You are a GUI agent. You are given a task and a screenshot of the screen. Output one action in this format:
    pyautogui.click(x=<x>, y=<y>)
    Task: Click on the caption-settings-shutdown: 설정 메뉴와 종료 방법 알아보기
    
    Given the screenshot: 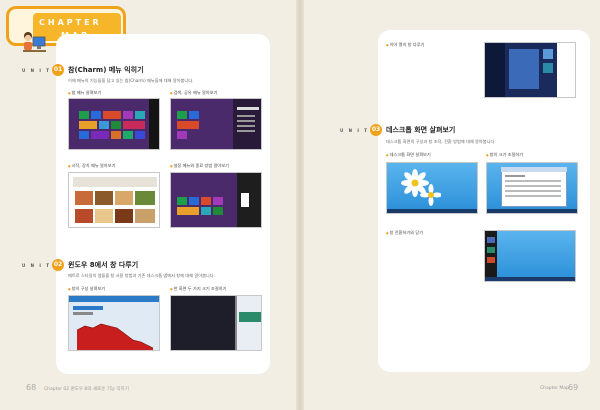 What is the action you would take?
    pyautogui.click(x=199, y=166)
    